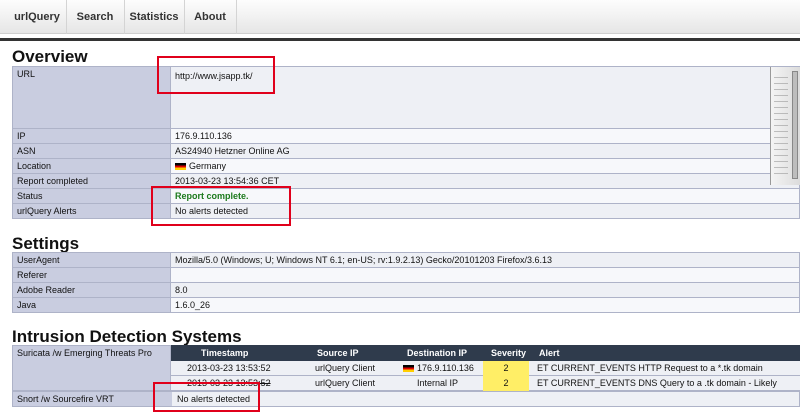  Describe the element at coordinates (485, 305) in the screenshot. I see `settings-value: 1.6.0_26` at that location.